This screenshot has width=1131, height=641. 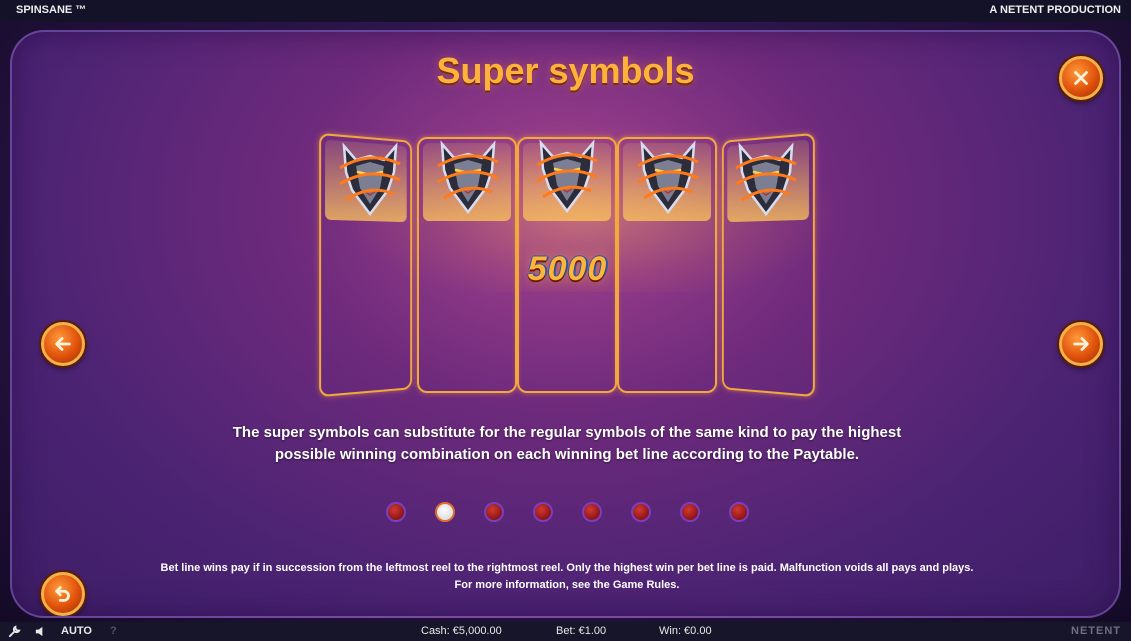 I want to click on win-display: Win: €0.00, so click(x=685, y=631).